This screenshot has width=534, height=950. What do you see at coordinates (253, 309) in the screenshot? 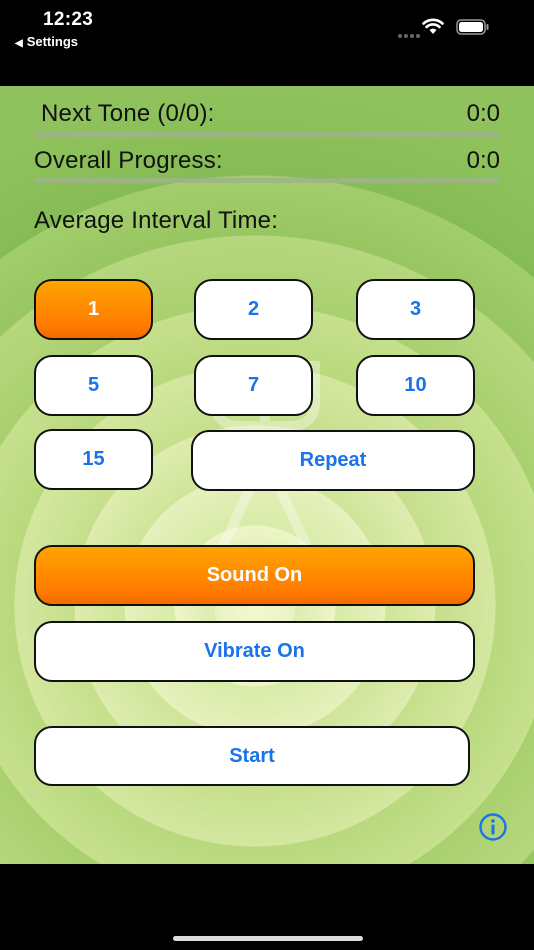
I see `interval-button-2: 2` at bounding box center [253, 309].